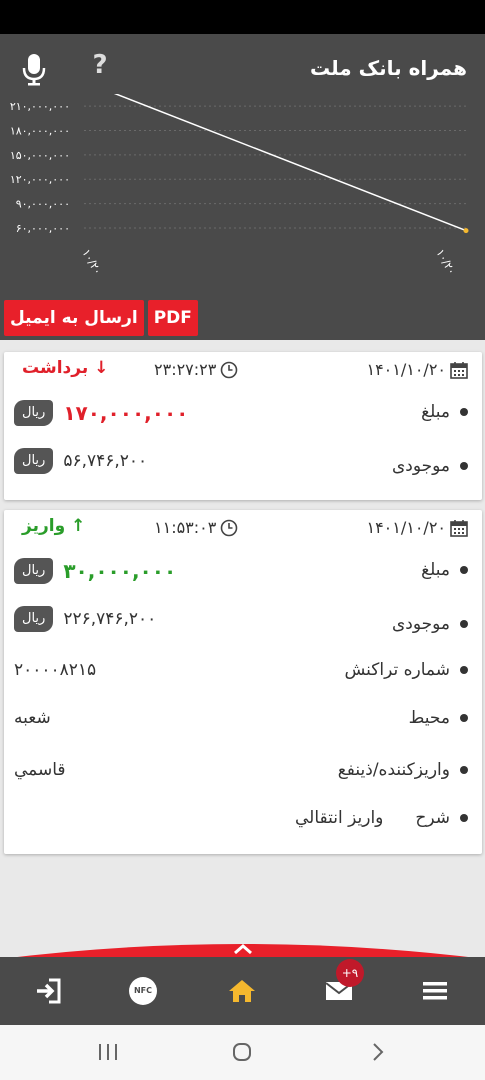 Image resolution: width=485 pixels, height=1080 pixels. What do you see at coordinates (397, 670) in the screenshot?
I see `tracking-label: شماره تراکنش` at bounding box center [397, 670].